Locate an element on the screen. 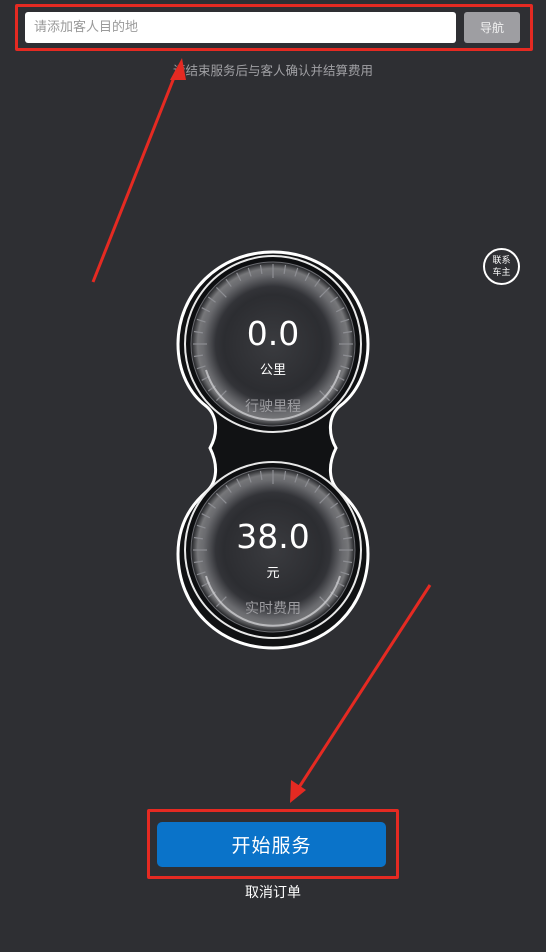  contact-owner-button: 联系 车主 is located at coordinates (501, 266).